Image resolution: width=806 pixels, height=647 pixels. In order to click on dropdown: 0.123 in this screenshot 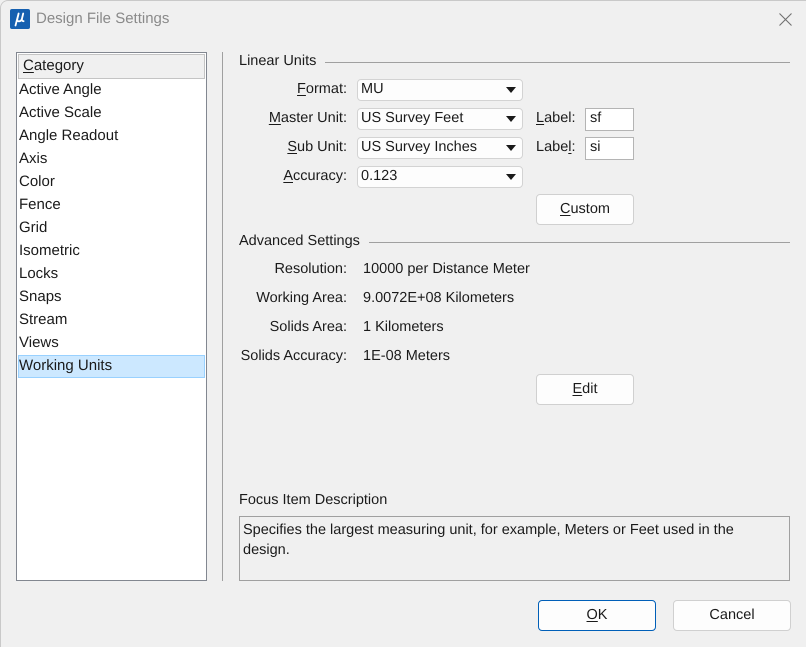, I will do `click(440, 177)`.